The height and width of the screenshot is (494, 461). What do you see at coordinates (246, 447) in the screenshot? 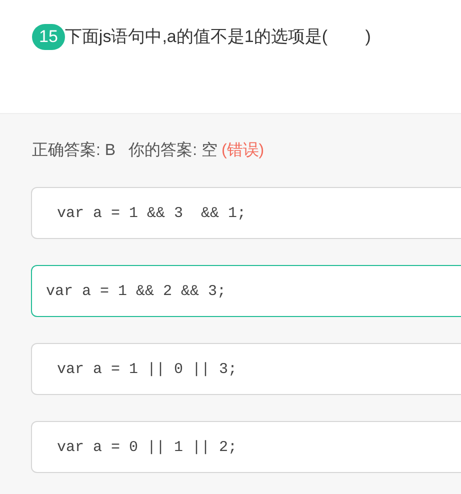
I see `answer-option: var a = 0 || 1 || 2;` at bounding box center [246, 447].